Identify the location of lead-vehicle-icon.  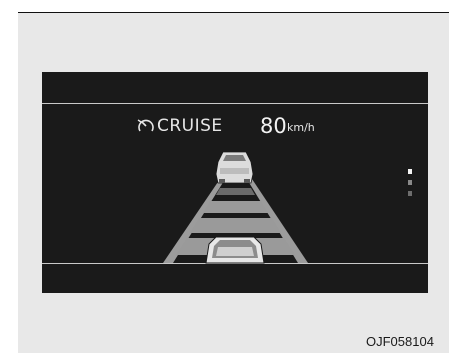
(234, 167).